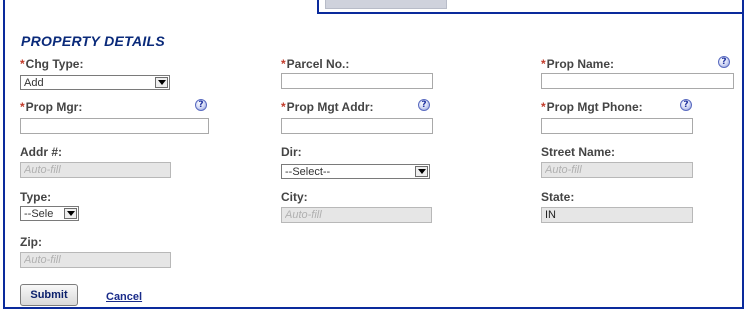  I want to click on prop-mgt-phone-label: *Prop Mgt Phone:, so click(592, 107).